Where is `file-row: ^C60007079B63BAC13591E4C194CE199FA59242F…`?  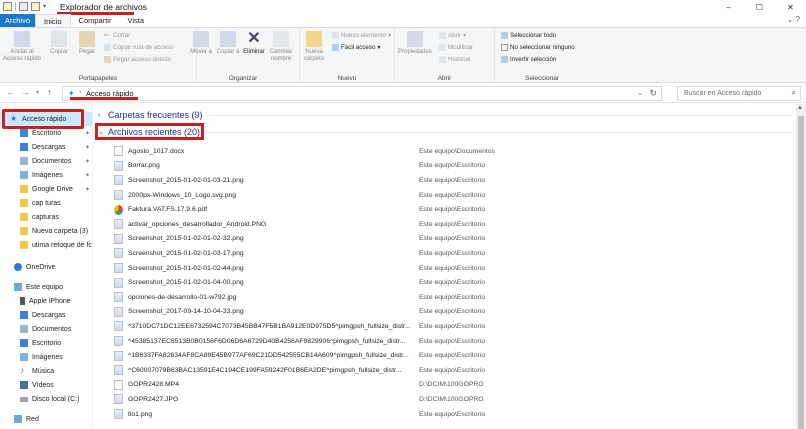 file-row: ^C60007079B63BAC13591E4C194CE199FA59242F… is located at coordinates (454, 370).